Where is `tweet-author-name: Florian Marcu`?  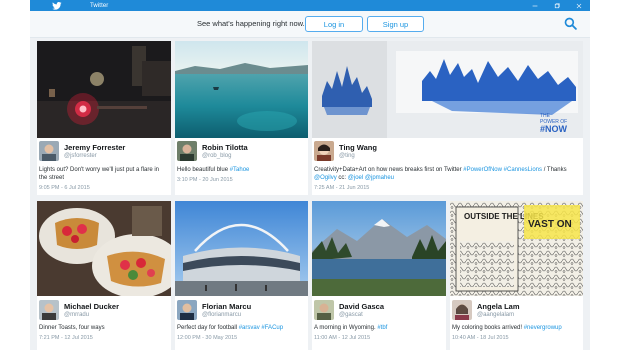
tweet-author-name: Florian Marcu is located at coordinates (226, 306).